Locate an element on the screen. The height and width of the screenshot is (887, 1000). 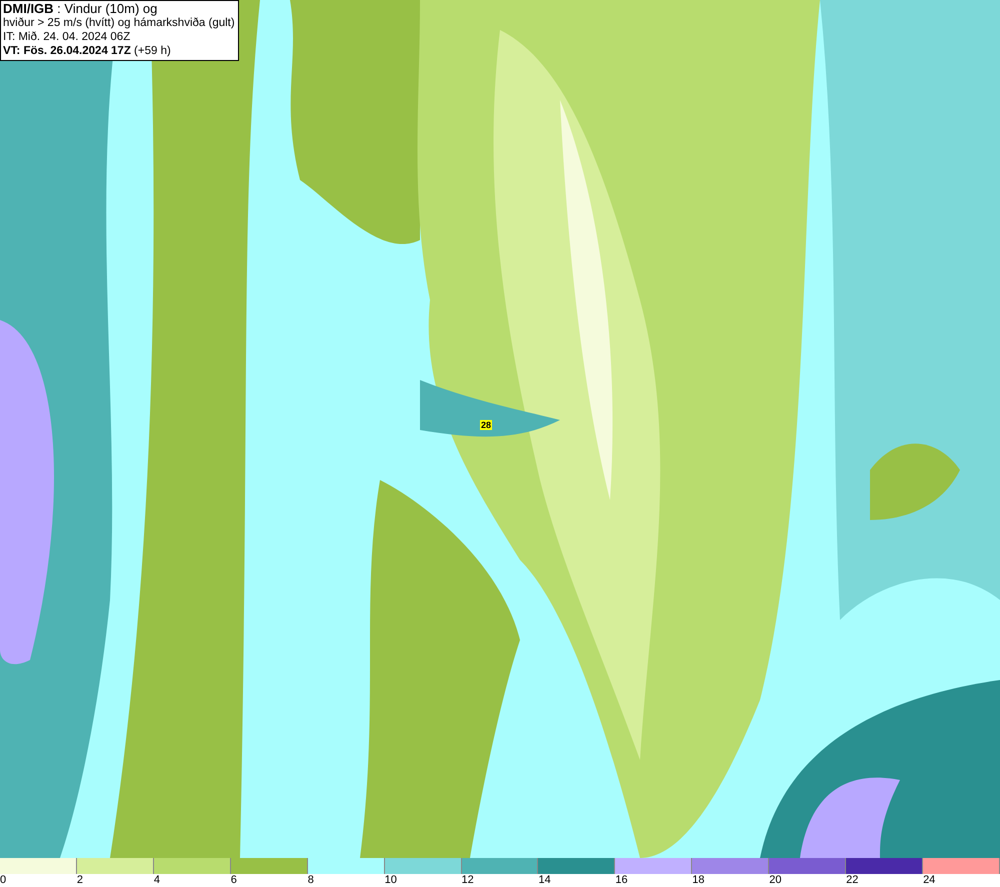
legend-text: hviður > 25 m/s (hvítt) og hámarkshviða (gult) is located at coordinates (119, 23).